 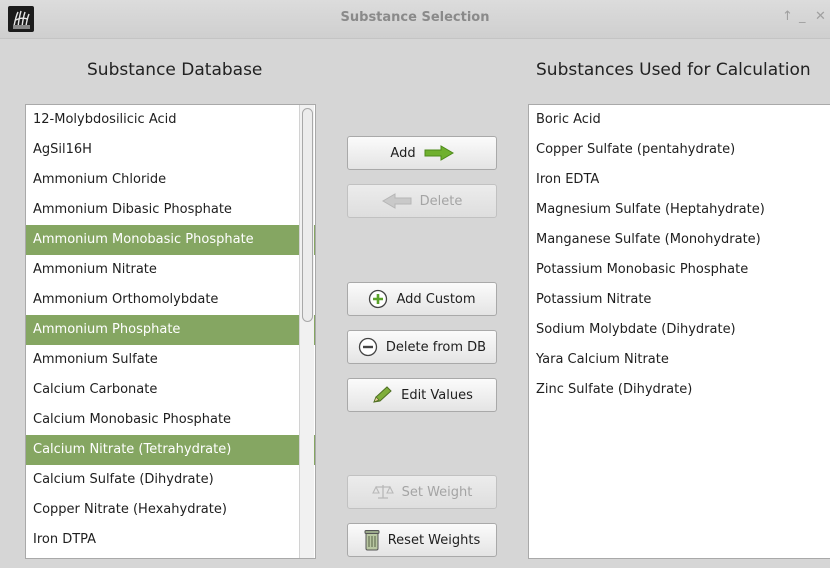 What do you see at coordinates (679, 300) in the screenshot?
I see `used-list-item: Potassium Nitrate` at bounding box center [679, 300].